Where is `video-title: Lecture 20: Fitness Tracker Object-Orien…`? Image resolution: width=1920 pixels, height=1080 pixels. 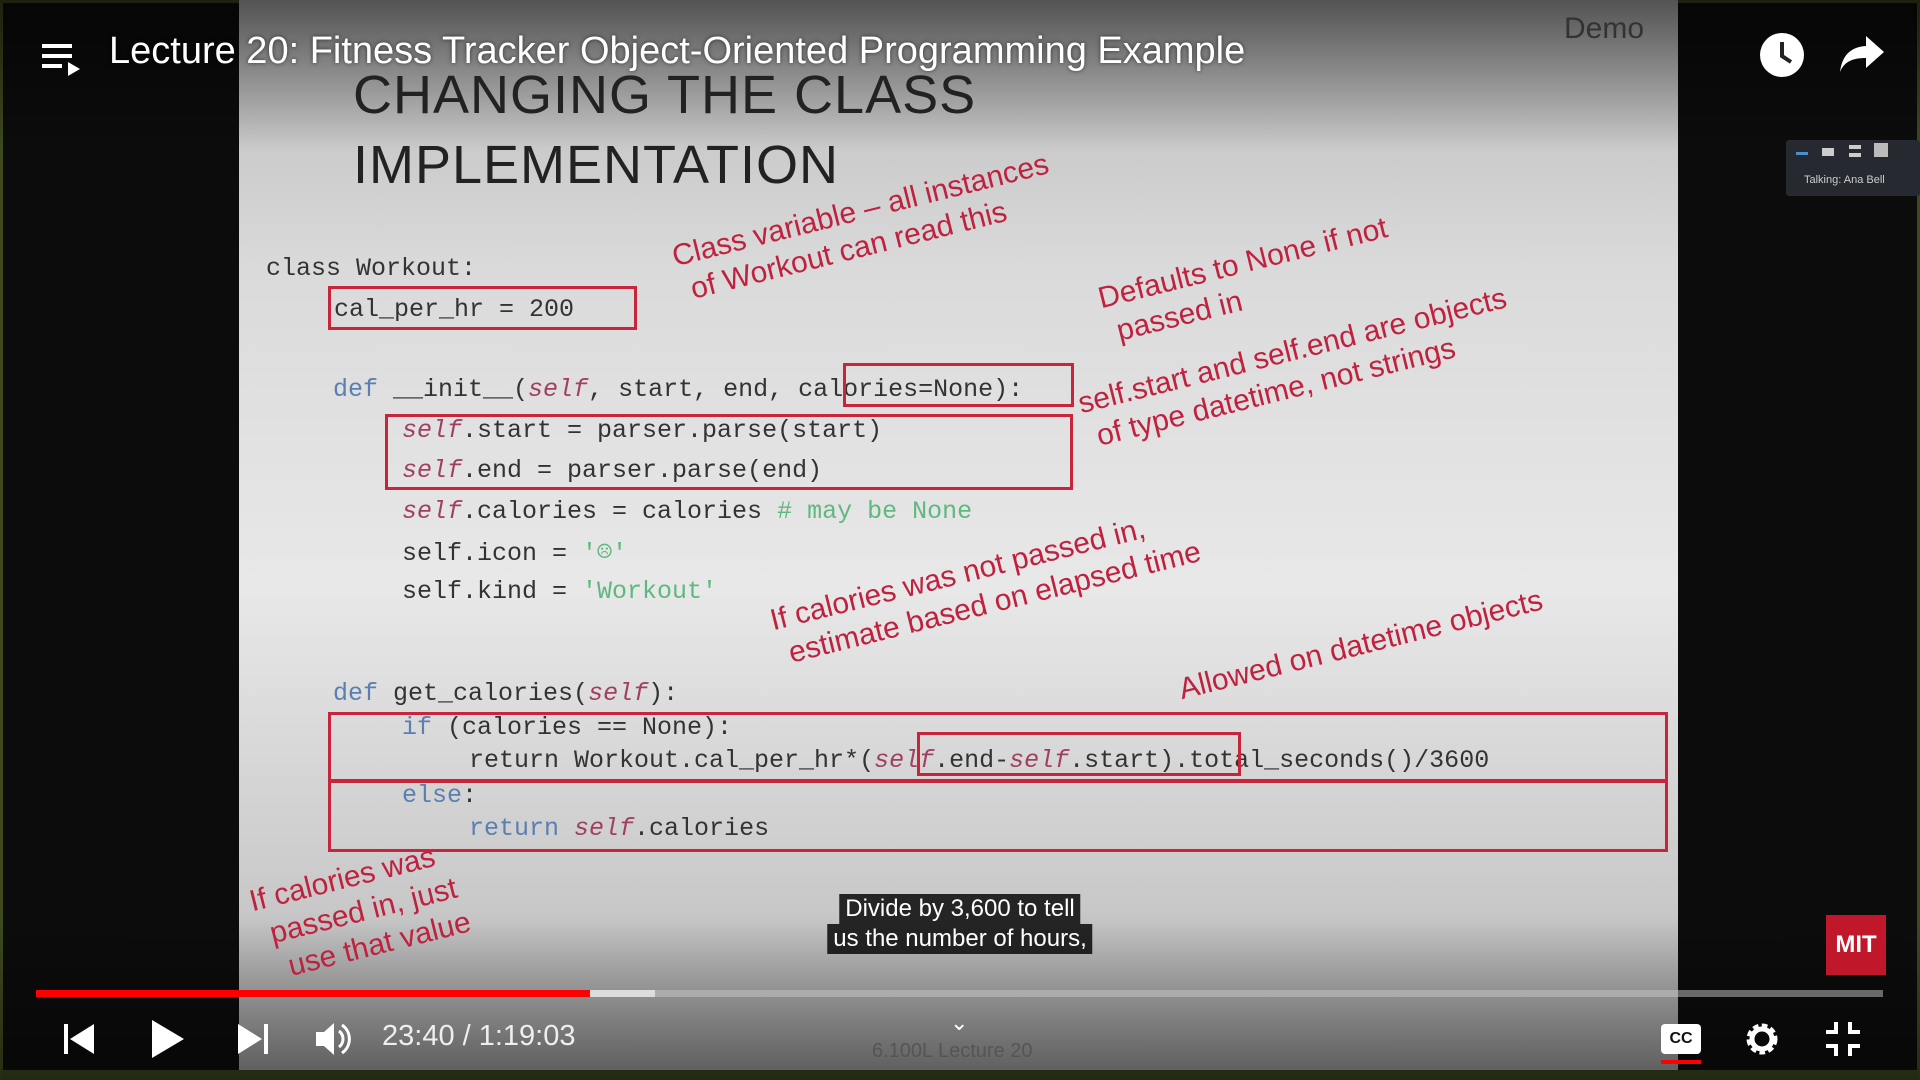
video-title: Lecture 20: Fitness Tracker Object-Orien… is located at coordinates (677, 51).